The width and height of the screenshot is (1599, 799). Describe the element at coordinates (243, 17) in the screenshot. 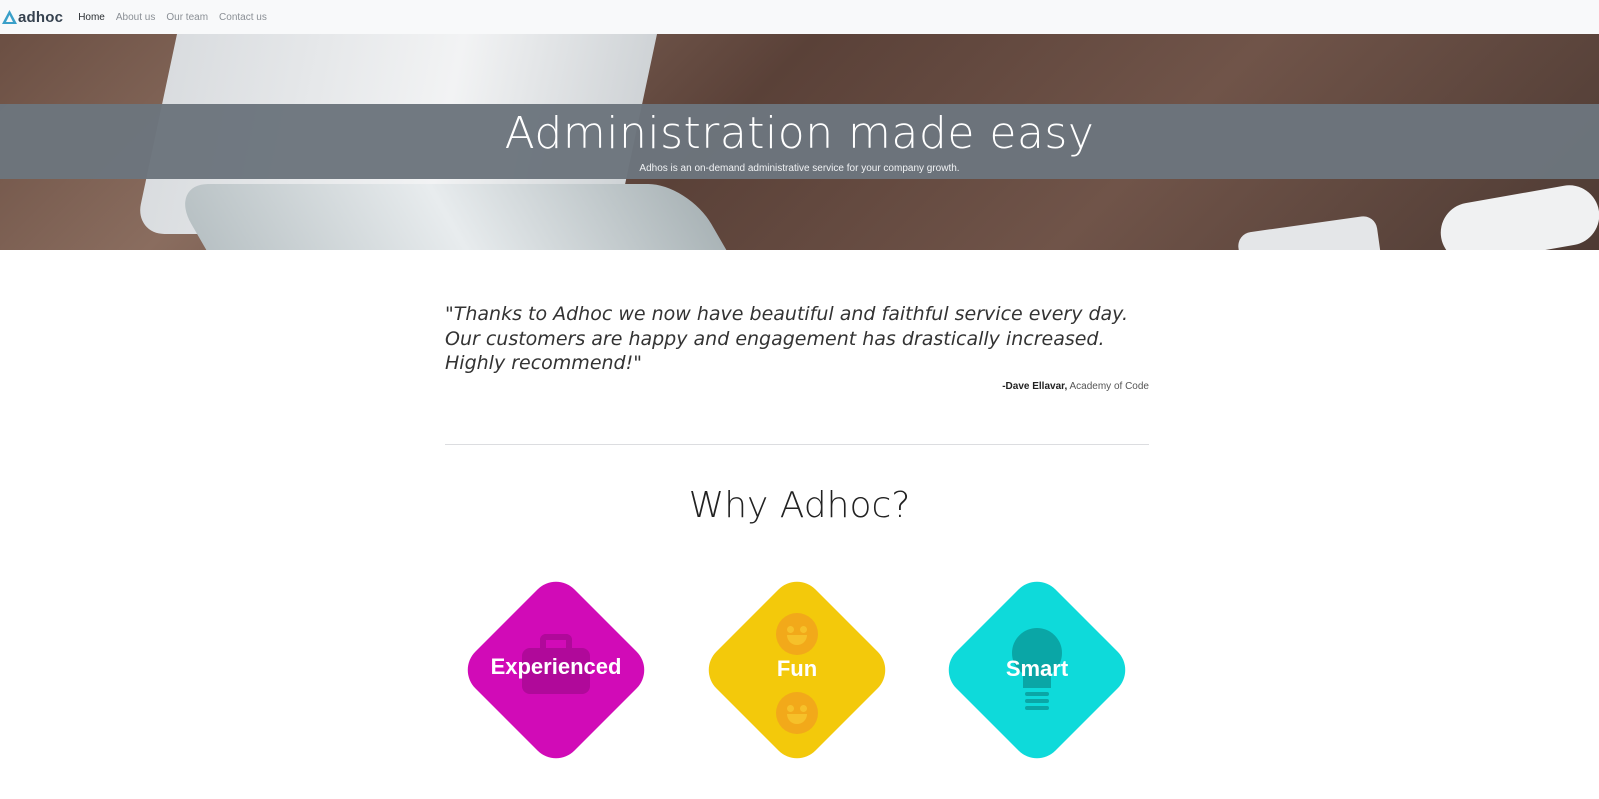

I see `nav-contact-link: Contact us` at that location.